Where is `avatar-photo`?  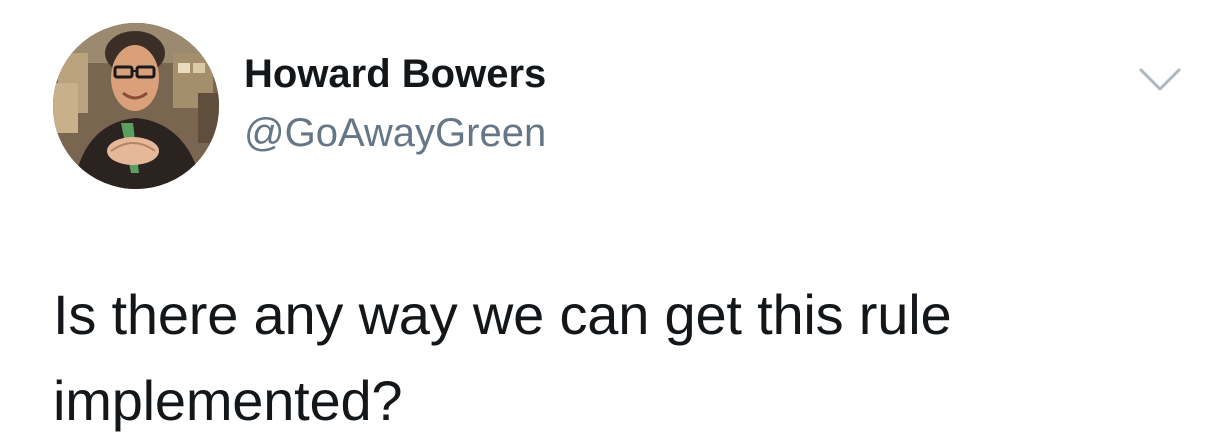 avatar-photo is located at coordinates (136, 106).